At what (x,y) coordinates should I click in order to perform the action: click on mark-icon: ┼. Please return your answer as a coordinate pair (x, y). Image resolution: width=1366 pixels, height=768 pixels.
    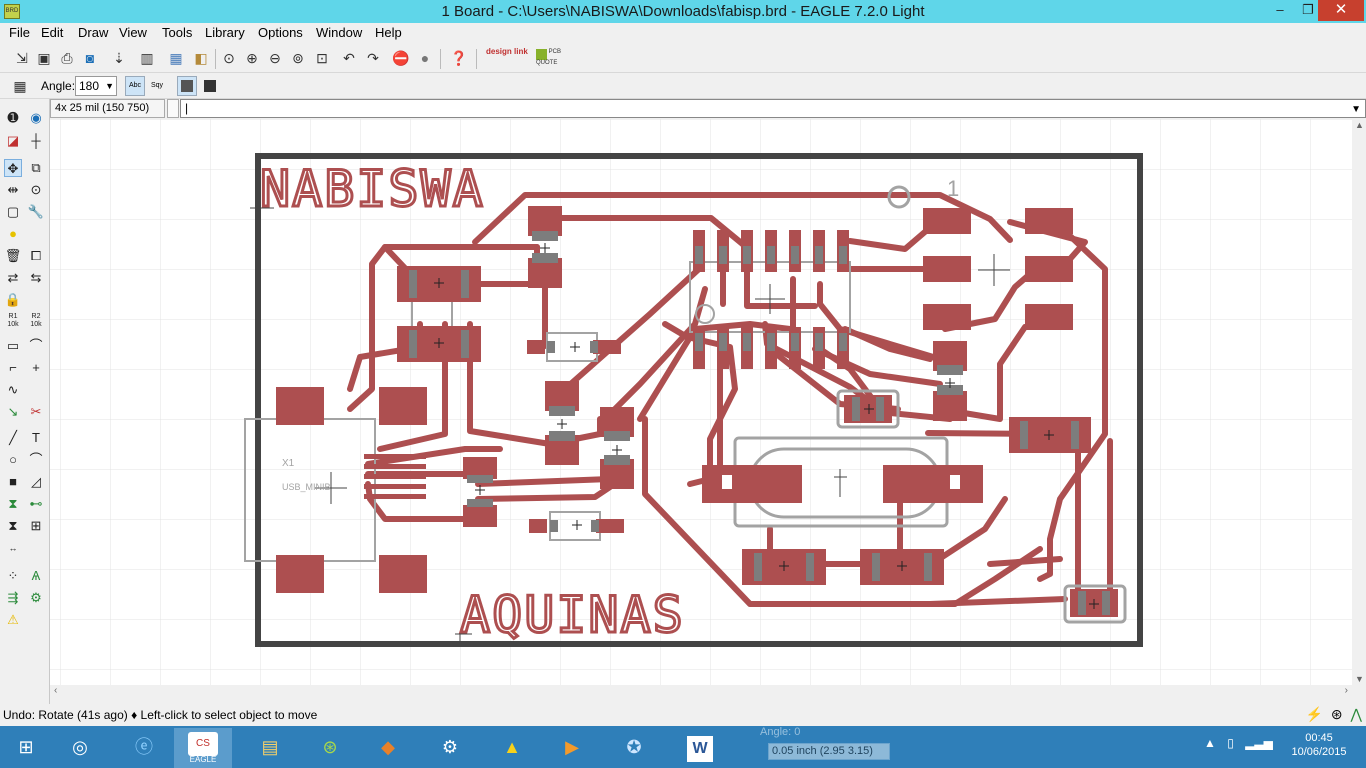
    Looking at the image, I should click on (36, 141).